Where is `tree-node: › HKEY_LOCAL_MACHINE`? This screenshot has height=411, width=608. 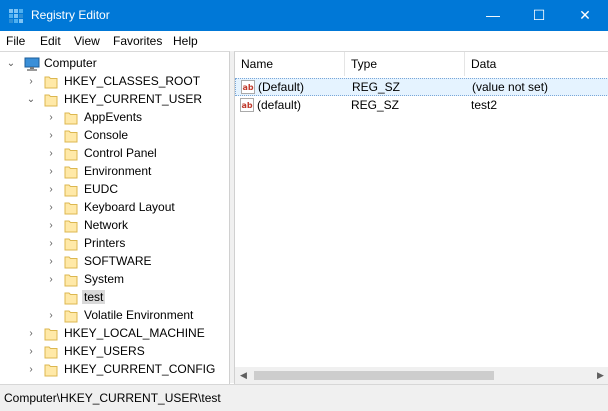 tree-node: › HKEY_LOCAL_MACHINE is located at coordinates (114, 334).